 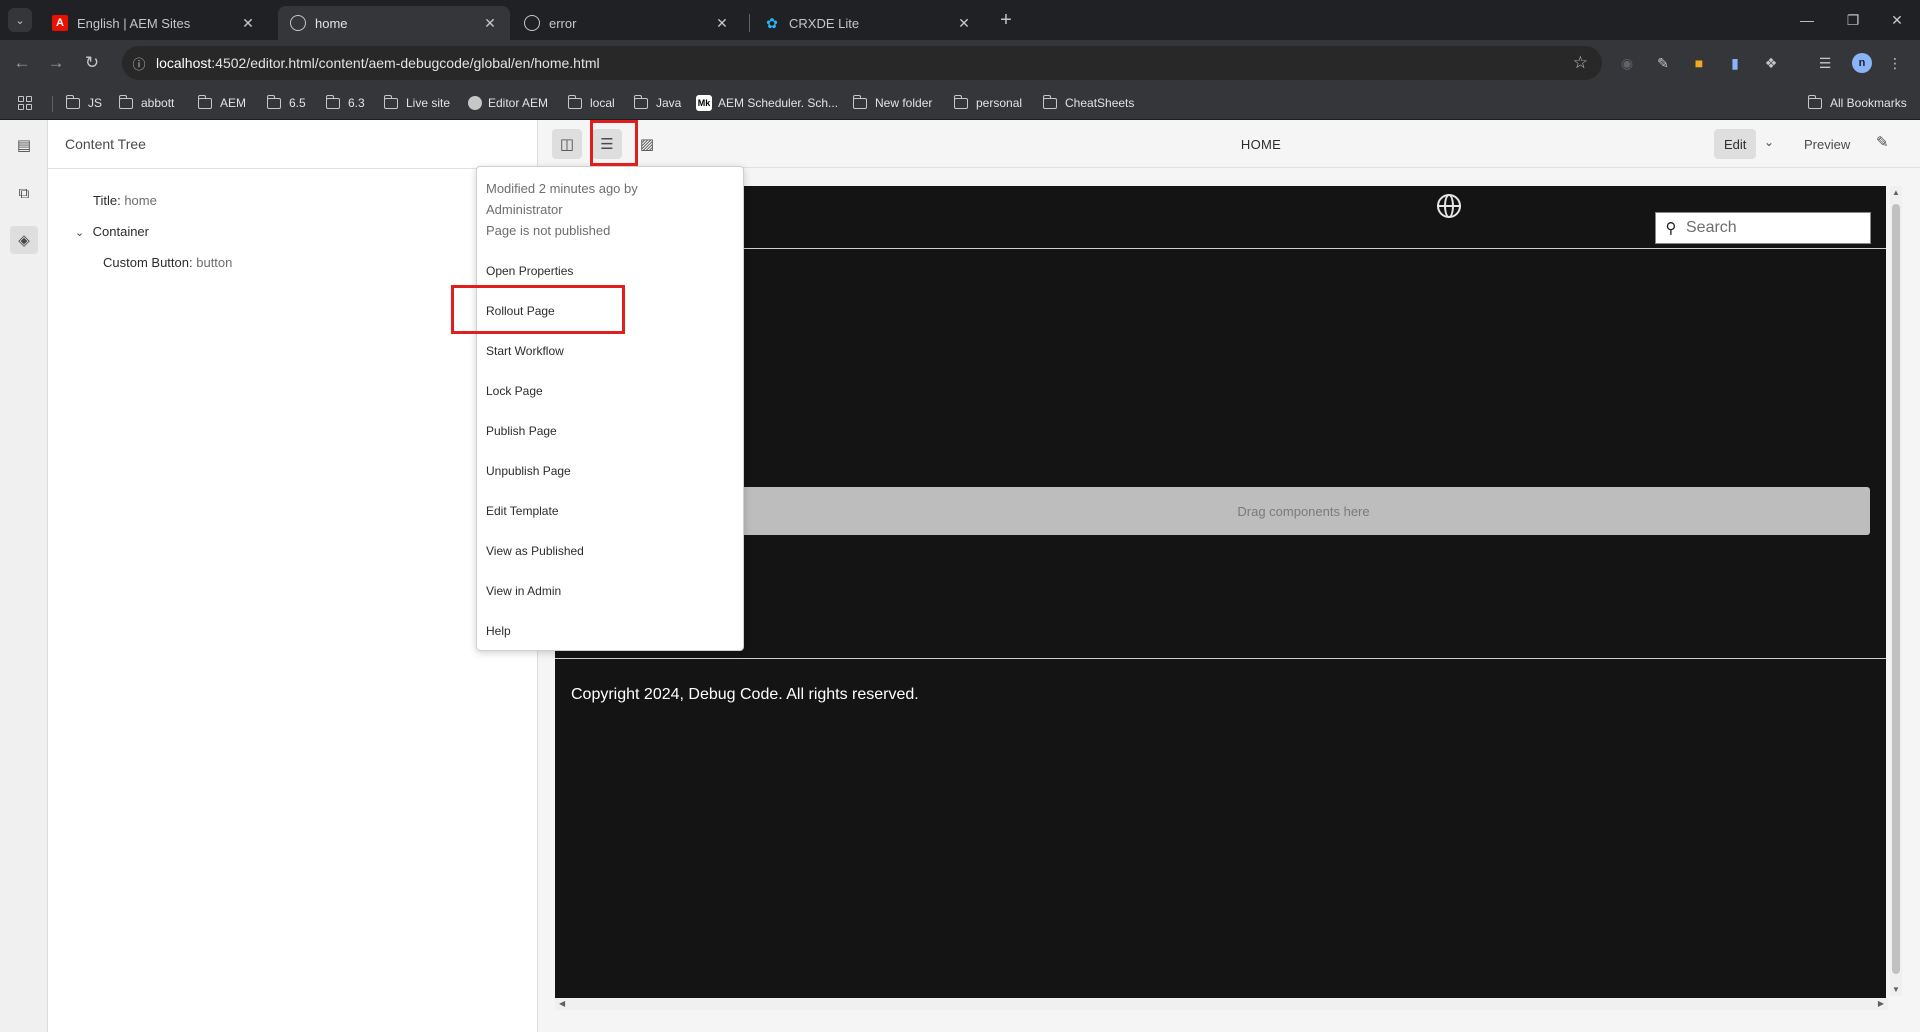 What do you see at coordinates (24, 240) in the screenshot?
I see `content-tree-icon: ◈` at bounding box center [24, 240].